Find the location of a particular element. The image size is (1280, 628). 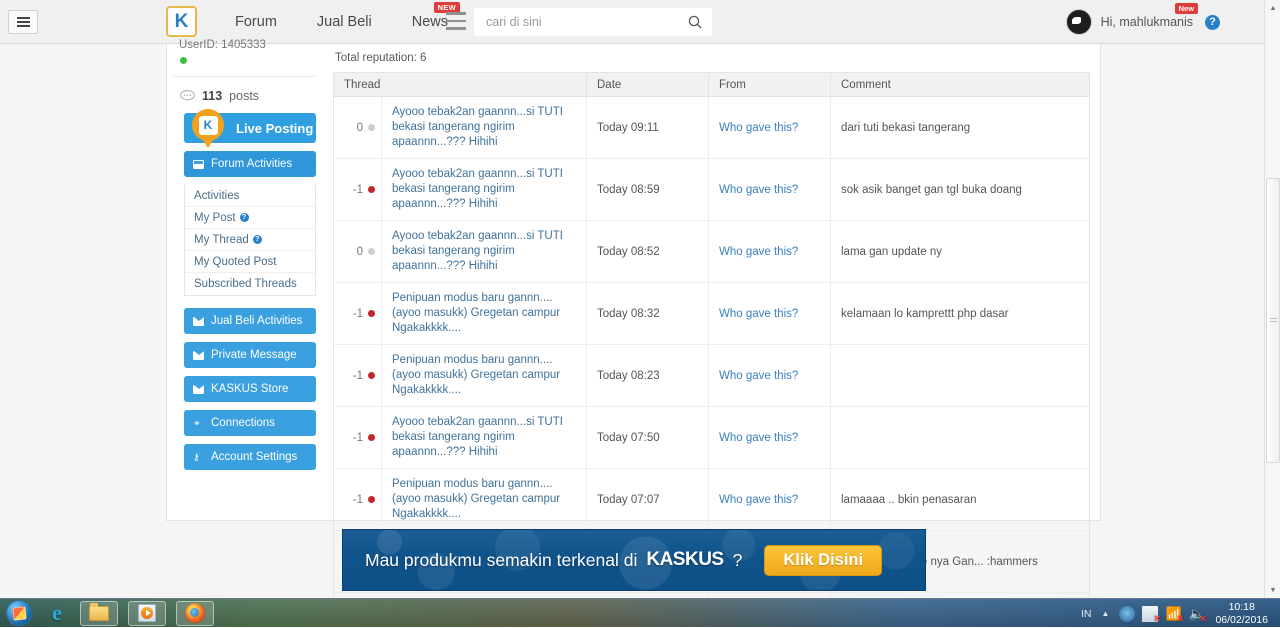

link-icon: ⚭ is located at coordinates (198, 423).